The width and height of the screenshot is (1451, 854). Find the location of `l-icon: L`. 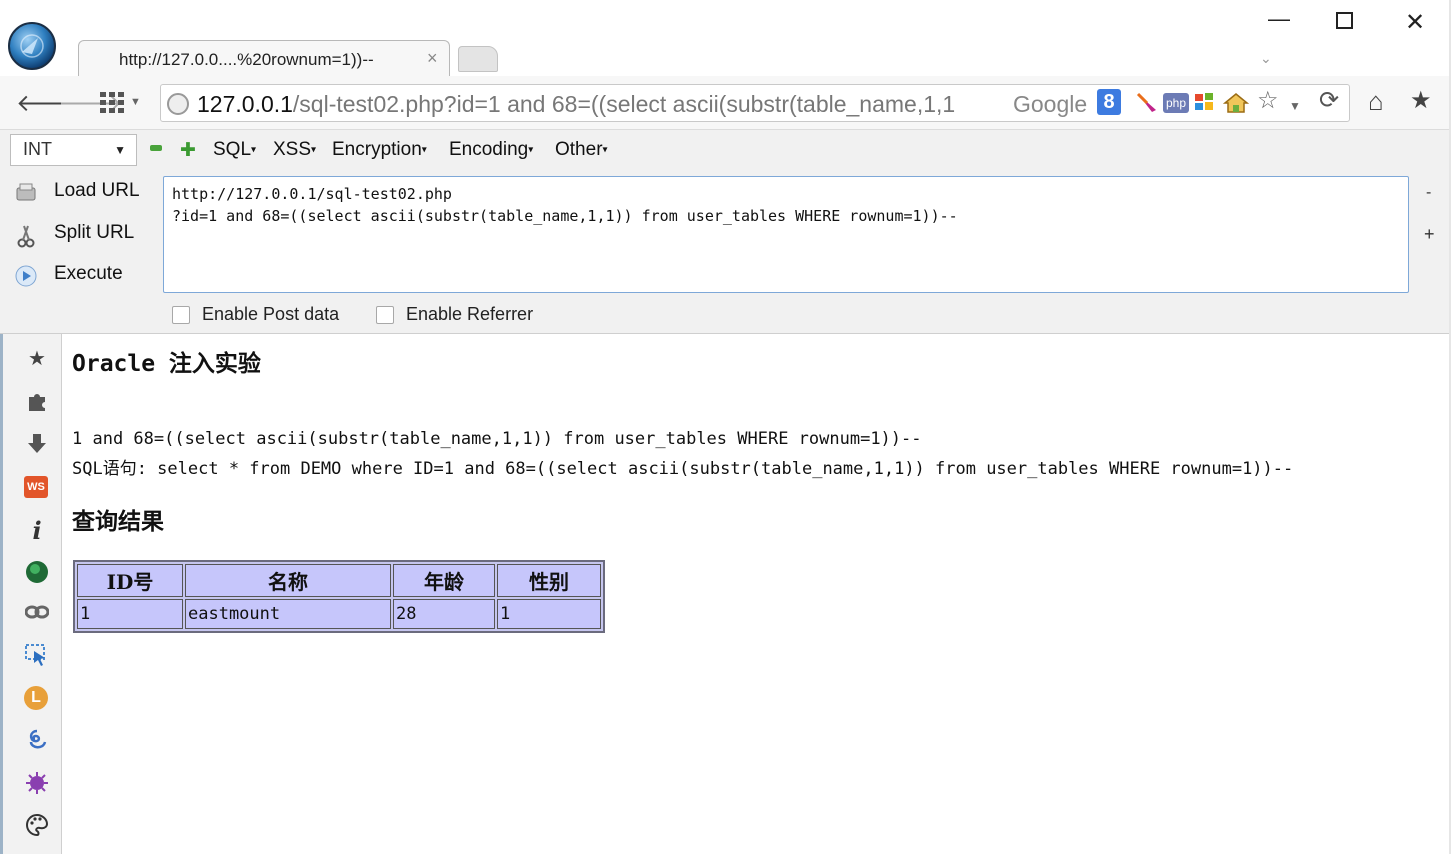

l-icon: L is located at coordinates (36, 698).